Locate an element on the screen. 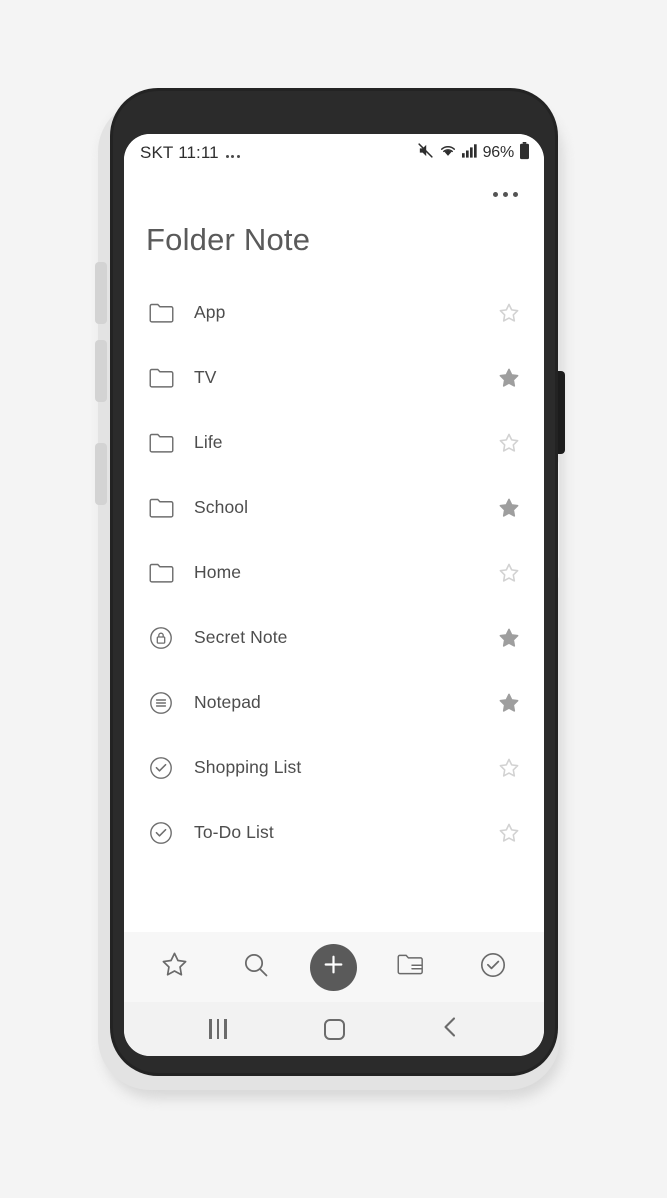  android-nav-bar is located at coordinates (334, 1029).